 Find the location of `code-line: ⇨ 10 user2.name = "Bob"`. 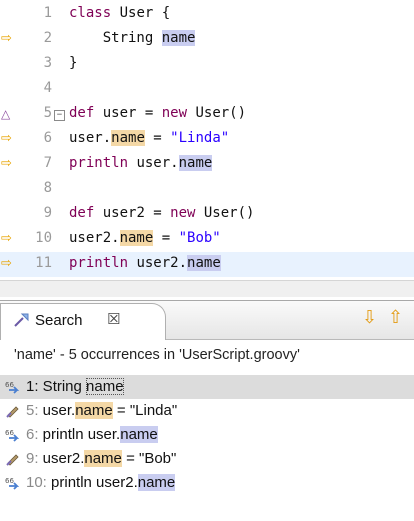

code-line: ⇨ 10 user2.name = "Bob" is located at coordinates (207, 239).